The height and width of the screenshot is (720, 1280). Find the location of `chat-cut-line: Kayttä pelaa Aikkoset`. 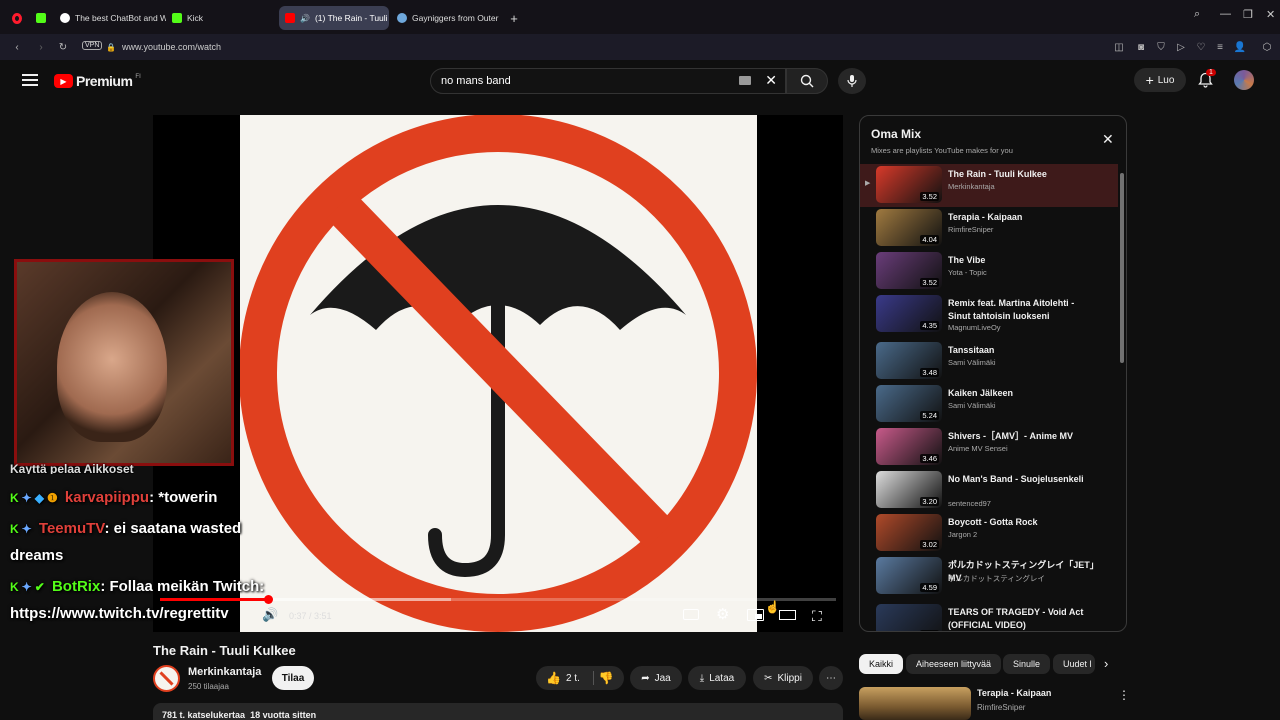

chat-cut-line: Kayttä pelaa Aikkoset is located at coordinates (72, 468).